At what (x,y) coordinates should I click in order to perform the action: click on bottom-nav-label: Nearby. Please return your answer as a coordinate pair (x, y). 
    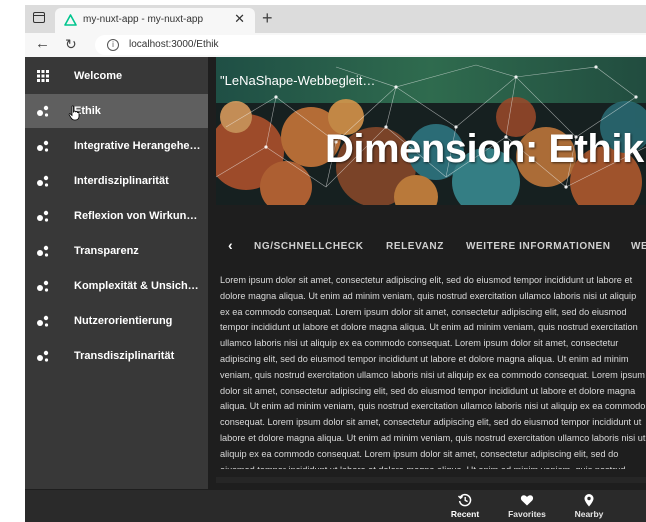
    Looking at the image, I should click on (589, 514).